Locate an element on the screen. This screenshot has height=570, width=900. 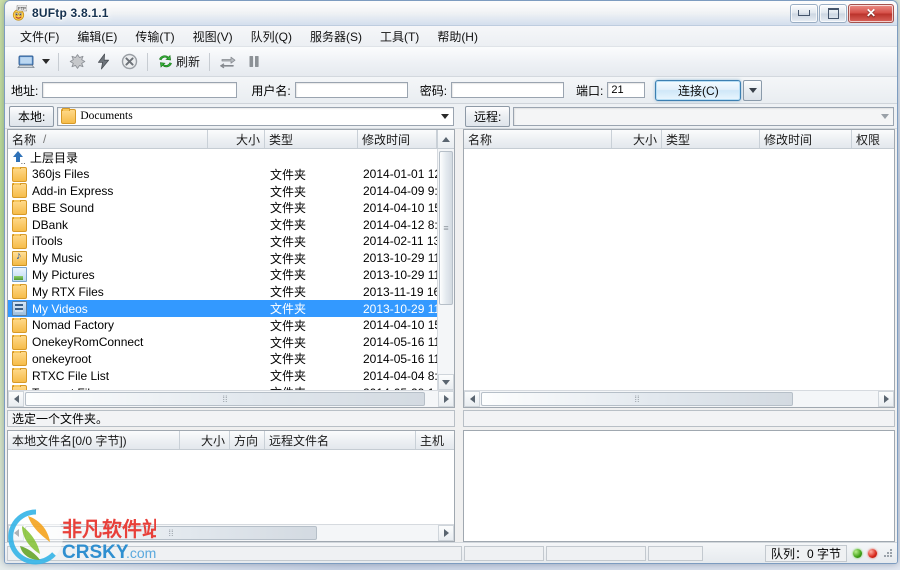
queue-hscroll-left is located at coordinates (16, 533).